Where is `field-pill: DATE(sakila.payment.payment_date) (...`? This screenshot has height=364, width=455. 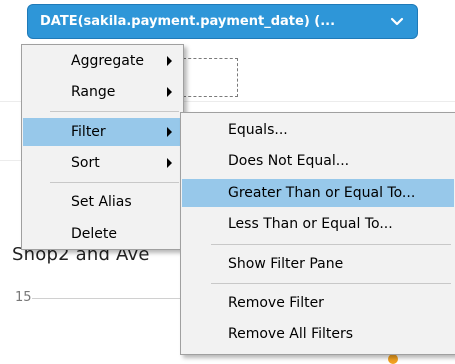 field-pill: DATE(sakila.payment.payment_date) (... is located at coordinates (222, 21).